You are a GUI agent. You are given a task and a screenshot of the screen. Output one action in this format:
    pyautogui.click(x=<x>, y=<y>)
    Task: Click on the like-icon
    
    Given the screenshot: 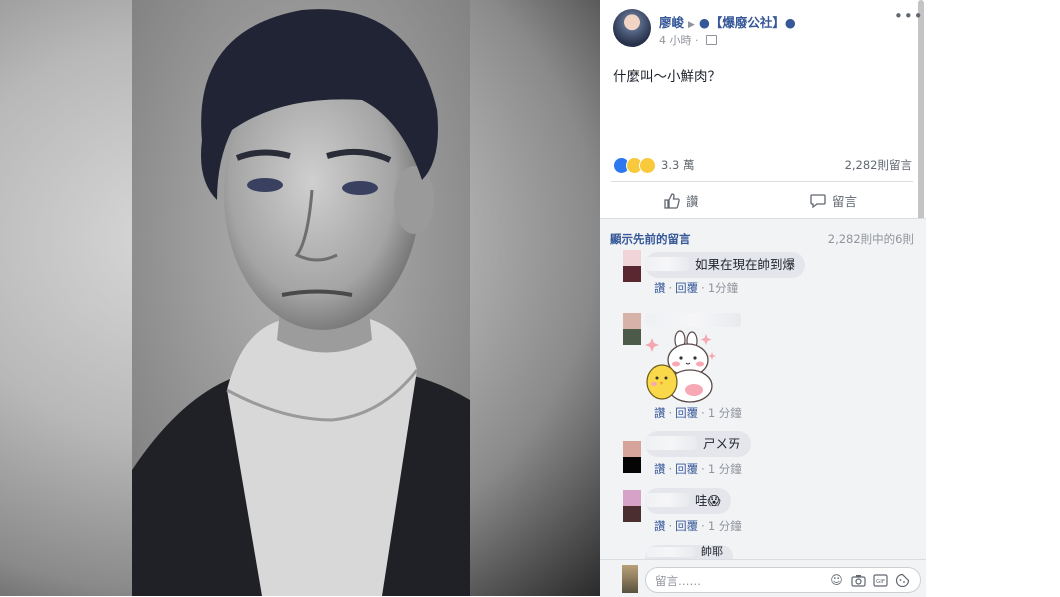 What is the action you would take?
    pyautogui.click(x=672, y=200)
    